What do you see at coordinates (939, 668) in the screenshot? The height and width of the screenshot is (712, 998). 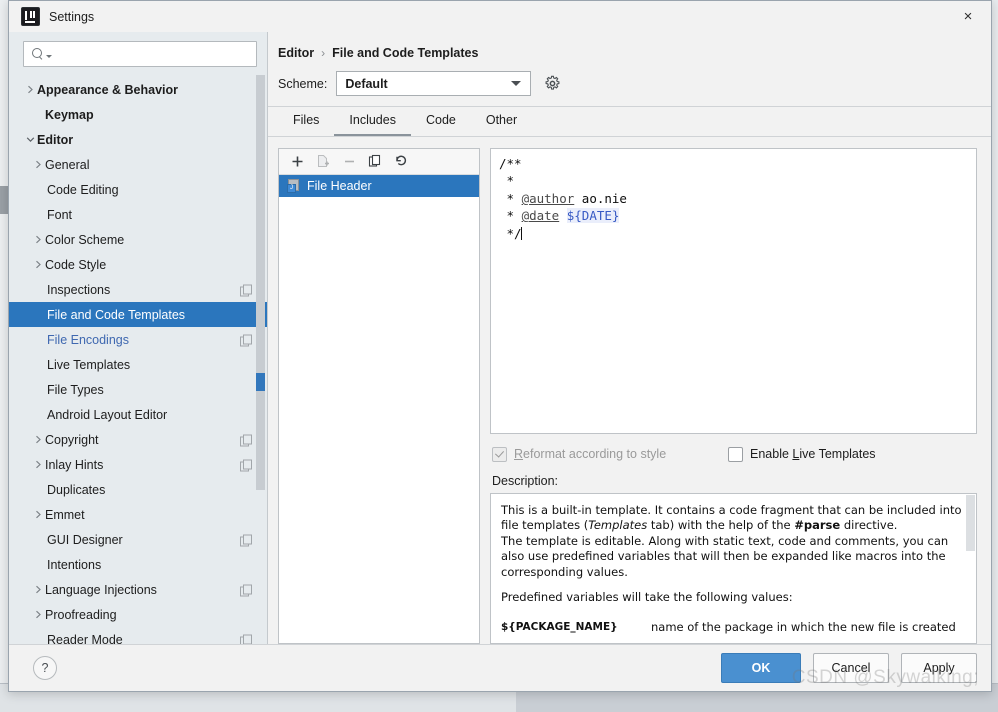 I see `apply-button: Apply` at bounding box center [939, 668].